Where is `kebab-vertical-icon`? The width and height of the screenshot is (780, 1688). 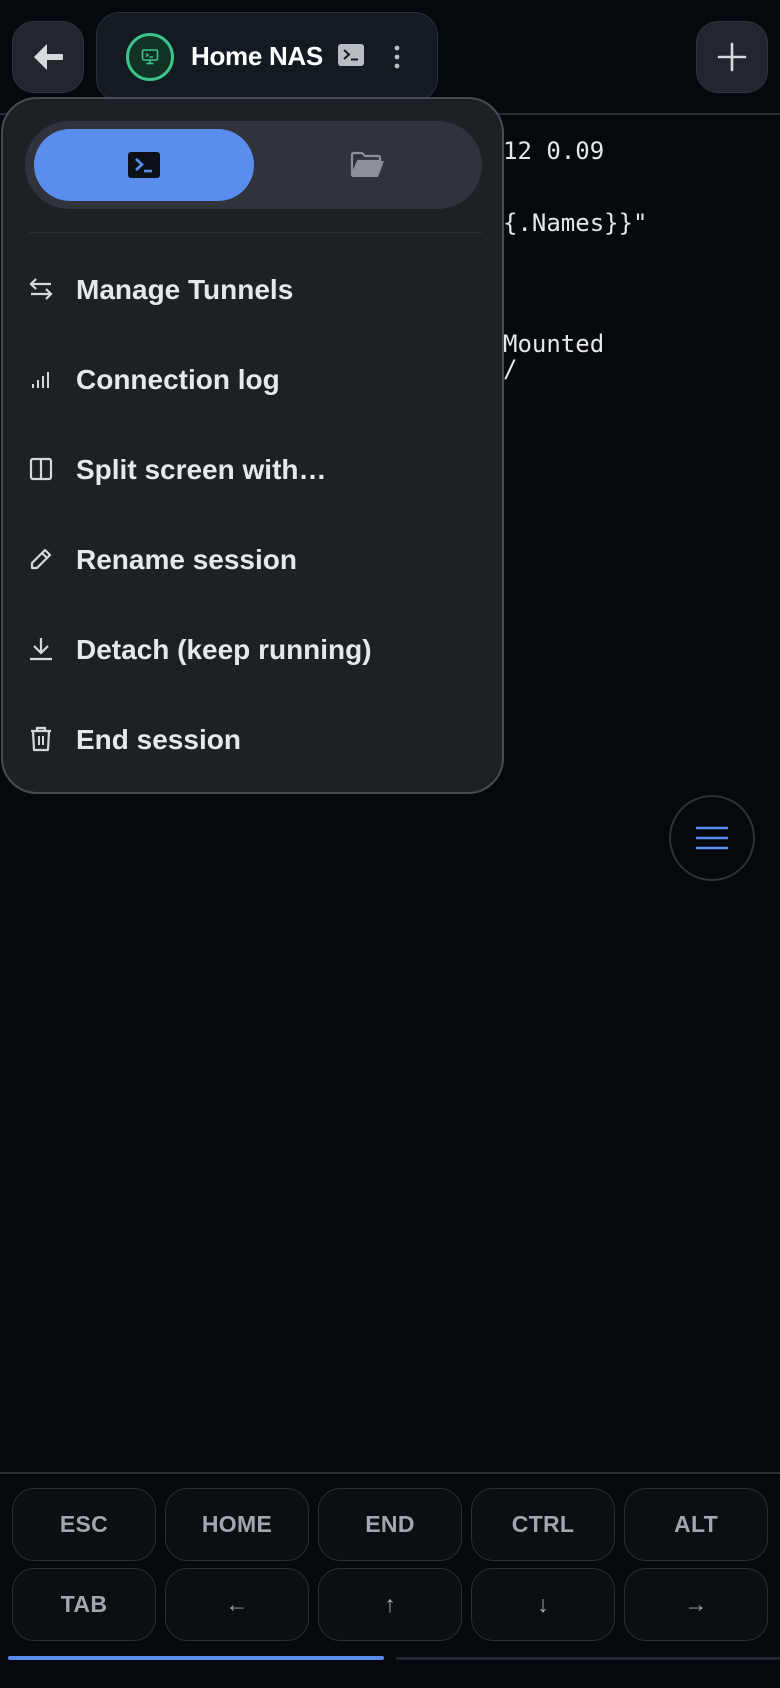 kebab-vertical-icon is located at coordinates (397, 57).